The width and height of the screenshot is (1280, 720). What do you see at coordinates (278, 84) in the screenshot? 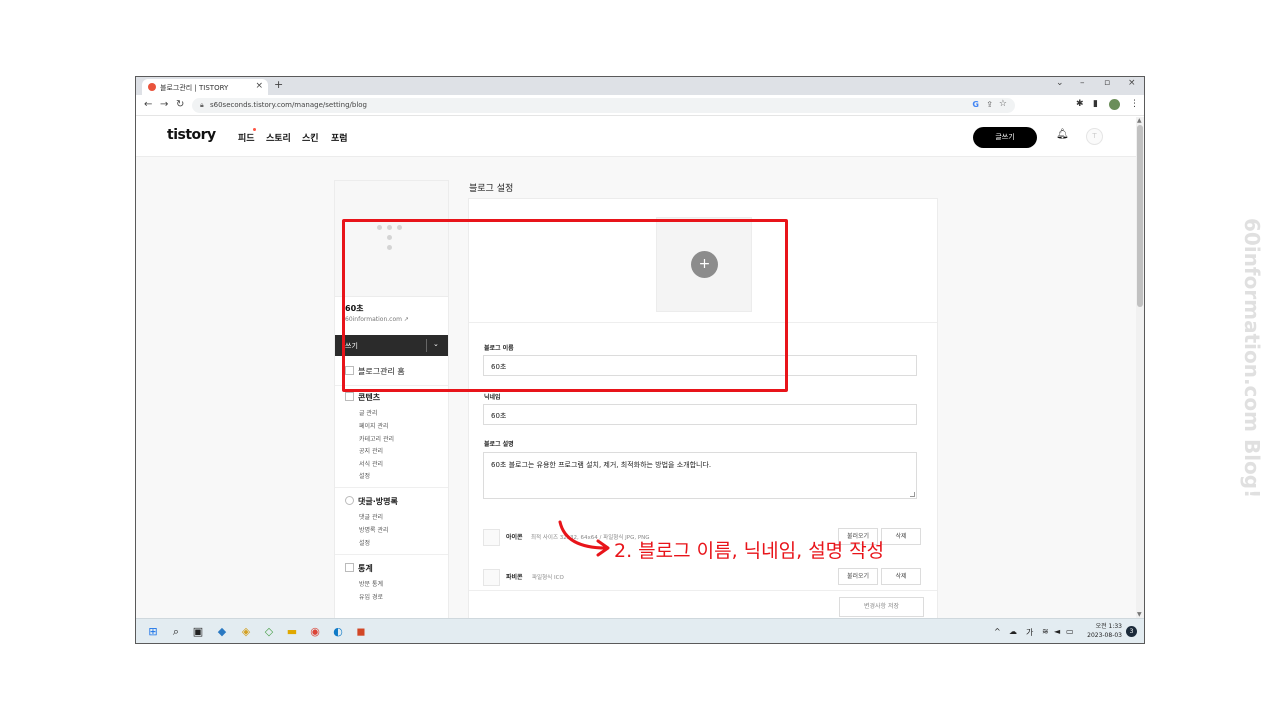
I see `new-tab-button: +` at bounding box center [278, 84].